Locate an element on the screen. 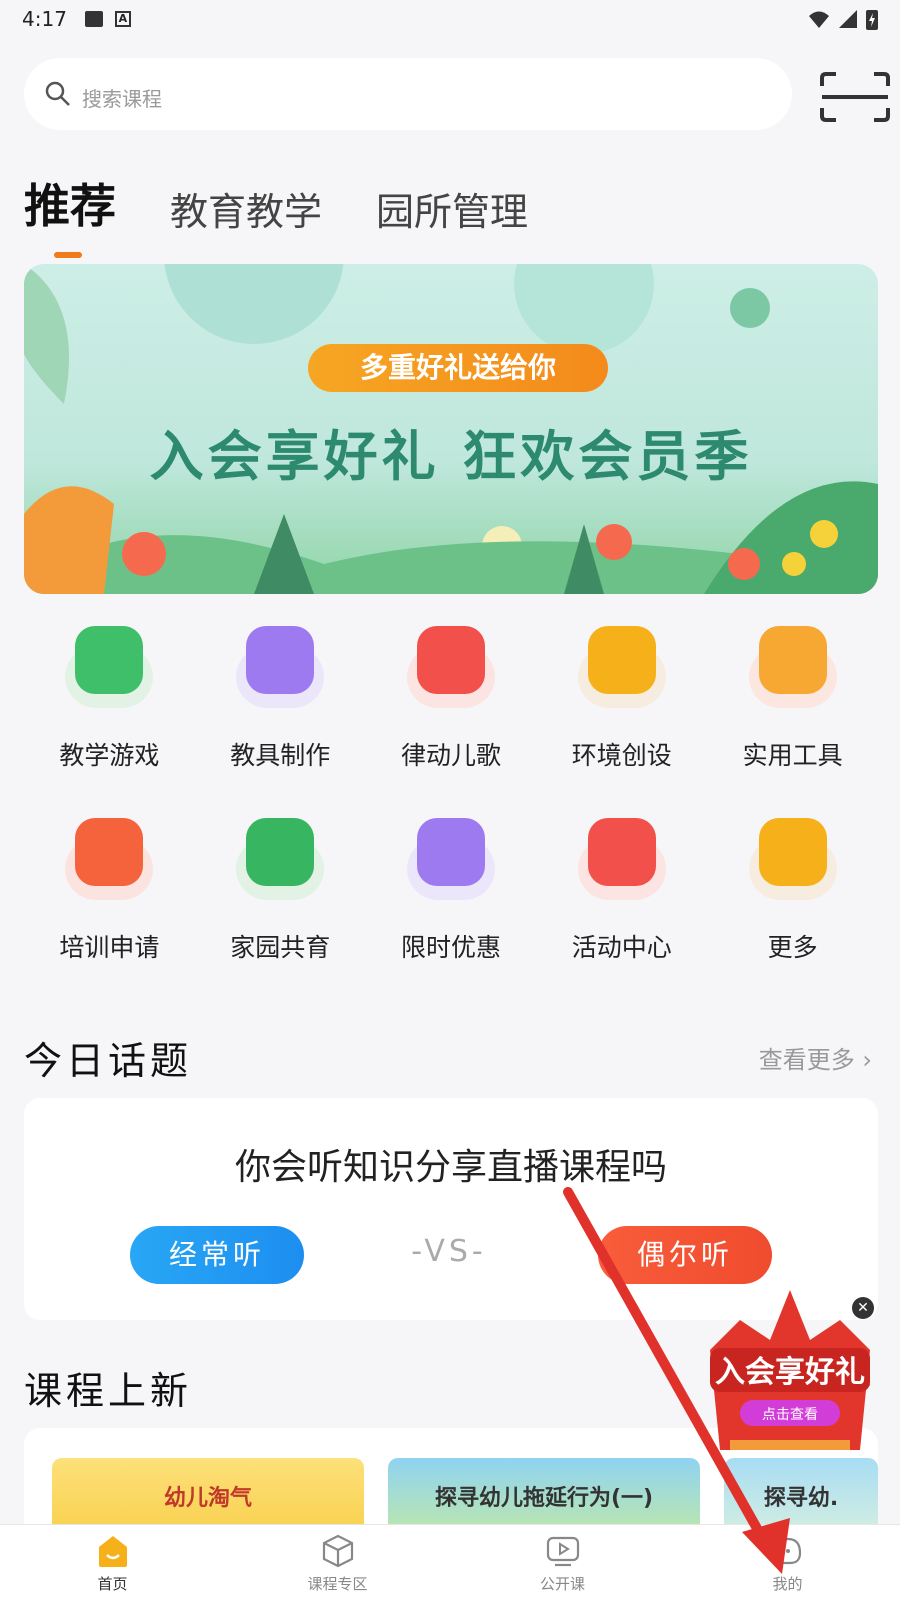 The image size is (900, 1600). play-icon is located at coordinates (562, 1551).